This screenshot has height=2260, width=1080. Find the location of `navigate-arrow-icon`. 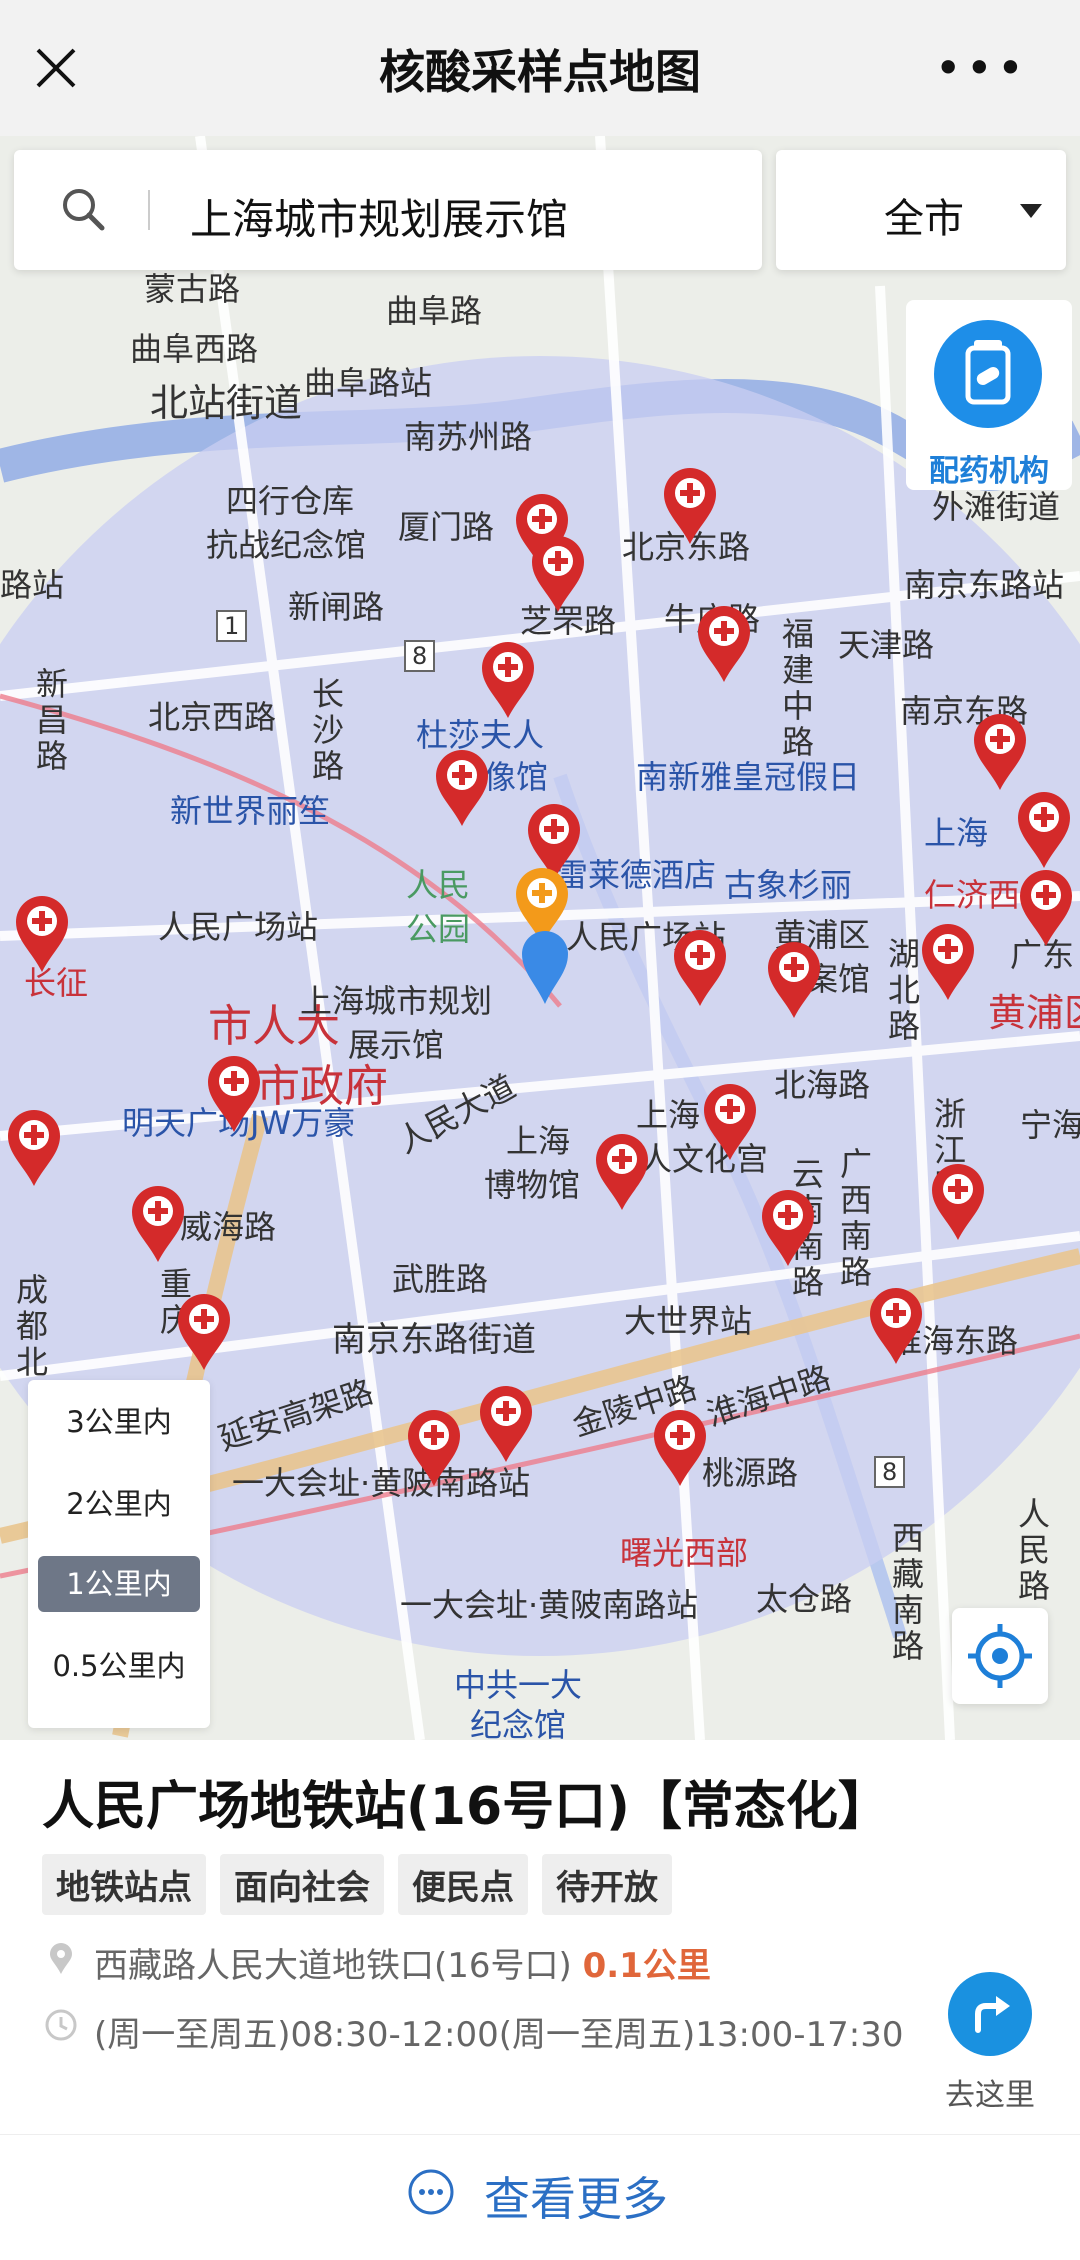

navigate-arrow-icon is located at coordinates (990, 2014).